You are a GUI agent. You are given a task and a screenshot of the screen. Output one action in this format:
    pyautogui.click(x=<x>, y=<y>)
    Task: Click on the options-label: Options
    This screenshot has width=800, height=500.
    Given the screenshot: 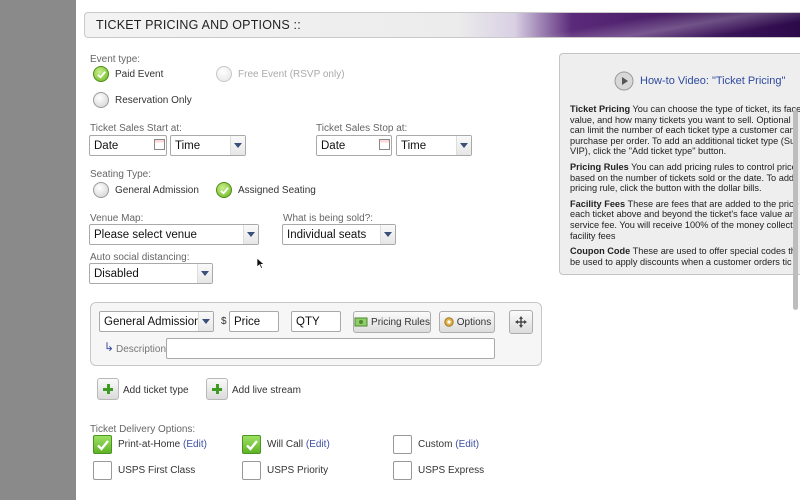 What is the action you would take?
    pyautogui.click(x=474, y=322)
    